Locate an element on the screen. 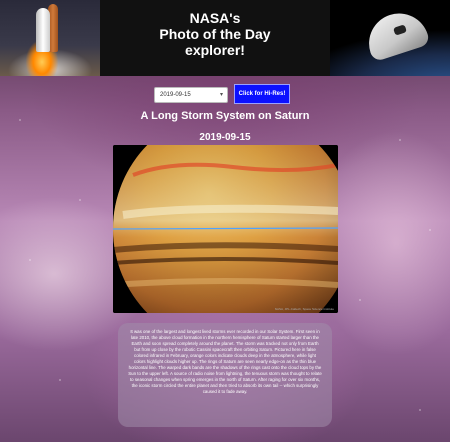 The width and height of the screenshot is (450, 442). controls-bar: 2019-09-15 ▾ Click for Hi-Res! is located at coordinates (225, 94).